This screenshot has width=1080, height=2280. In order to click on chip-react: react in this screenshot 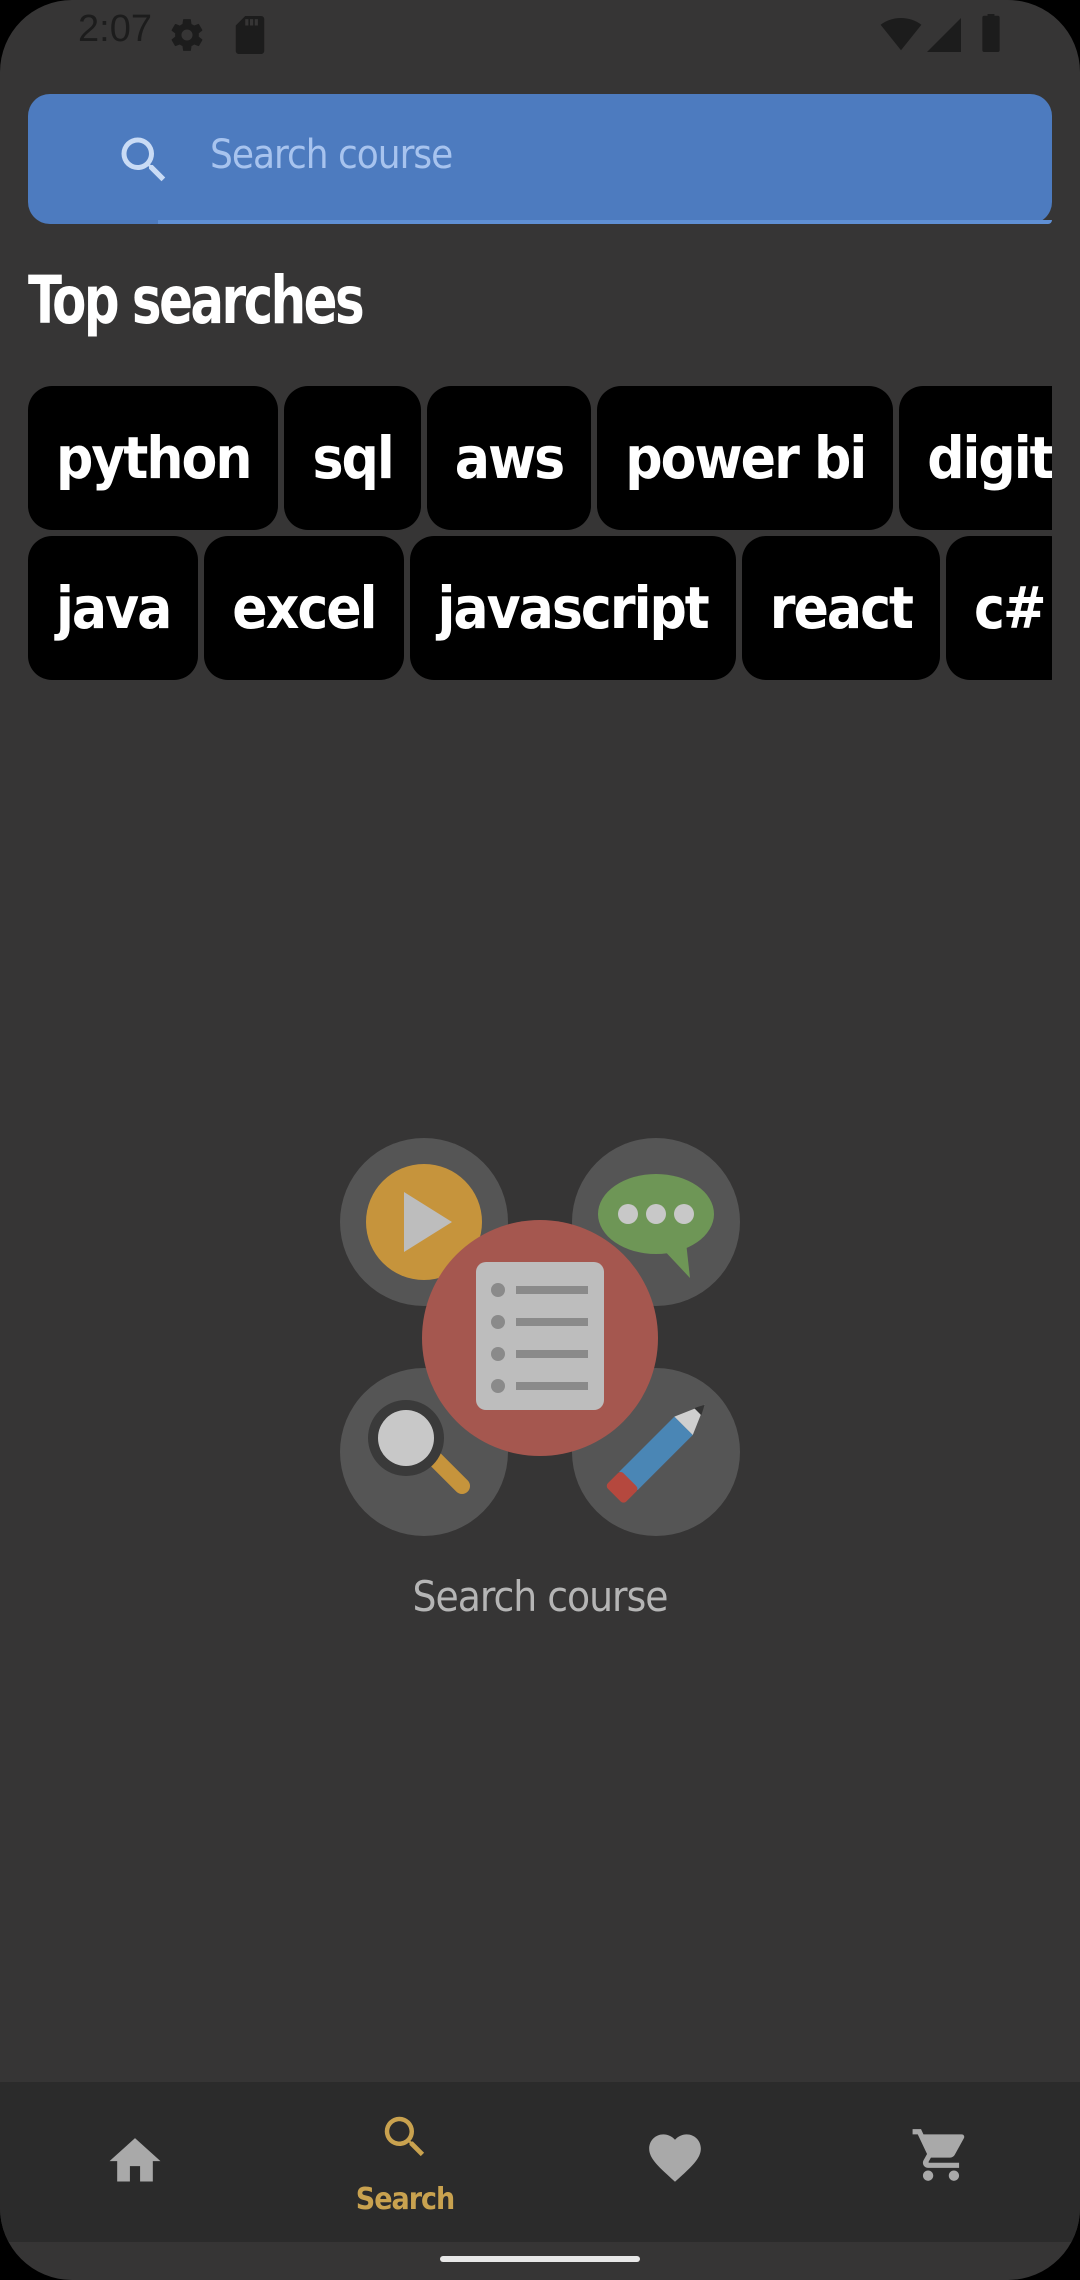, I will do `click(840, 608)`.